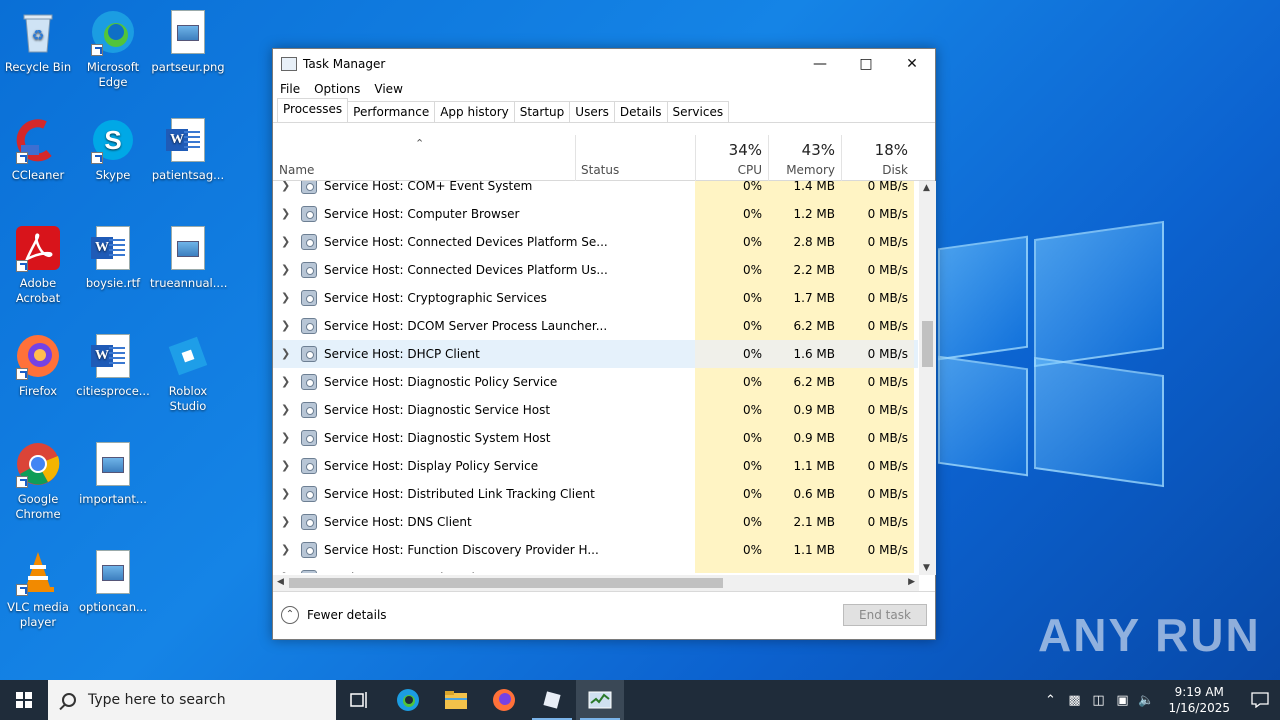  What do you see at coordinates (542, 111) in the screenshot?
I see `tab-startup: Startup` at bounding box center [542, 111].